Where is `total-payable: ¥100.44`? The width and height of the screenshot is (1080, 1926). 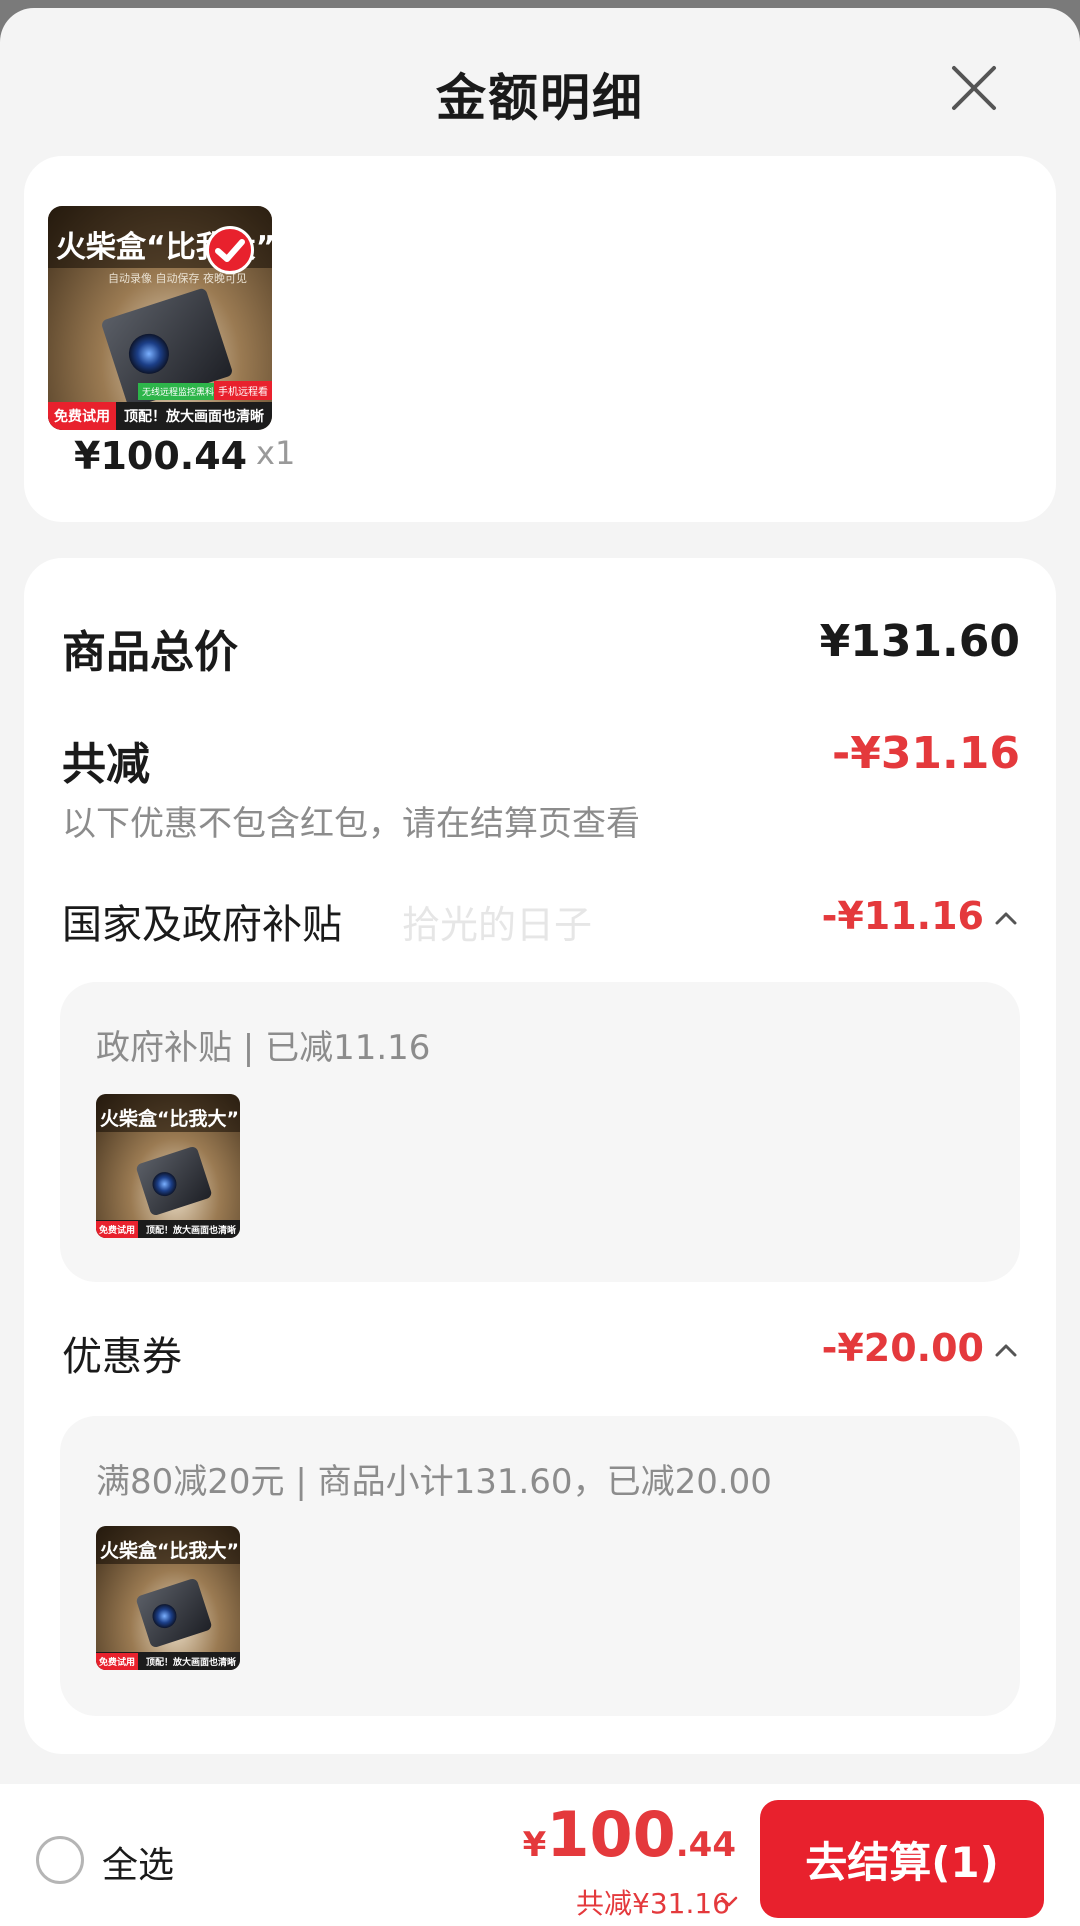 total-payable: ¥100.44 is located at coordinates (629, 1834).